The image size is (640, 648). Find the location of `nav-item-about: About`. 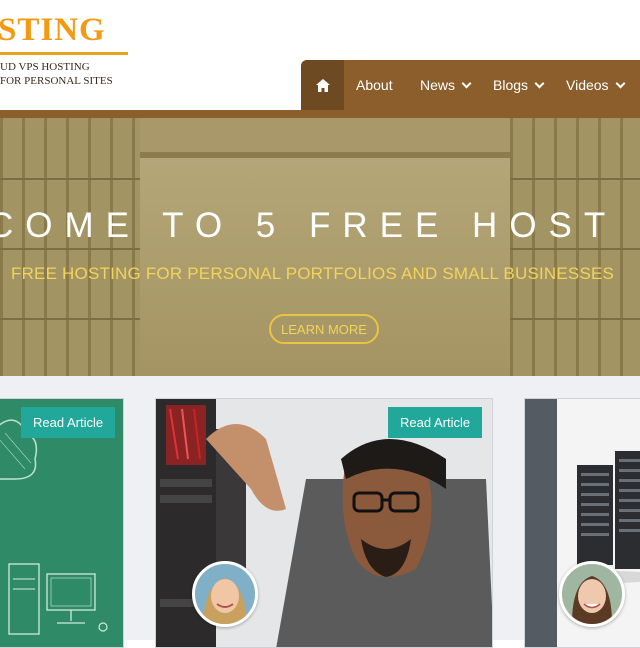

nav-item-about: About is located at coordinates (374, 85).